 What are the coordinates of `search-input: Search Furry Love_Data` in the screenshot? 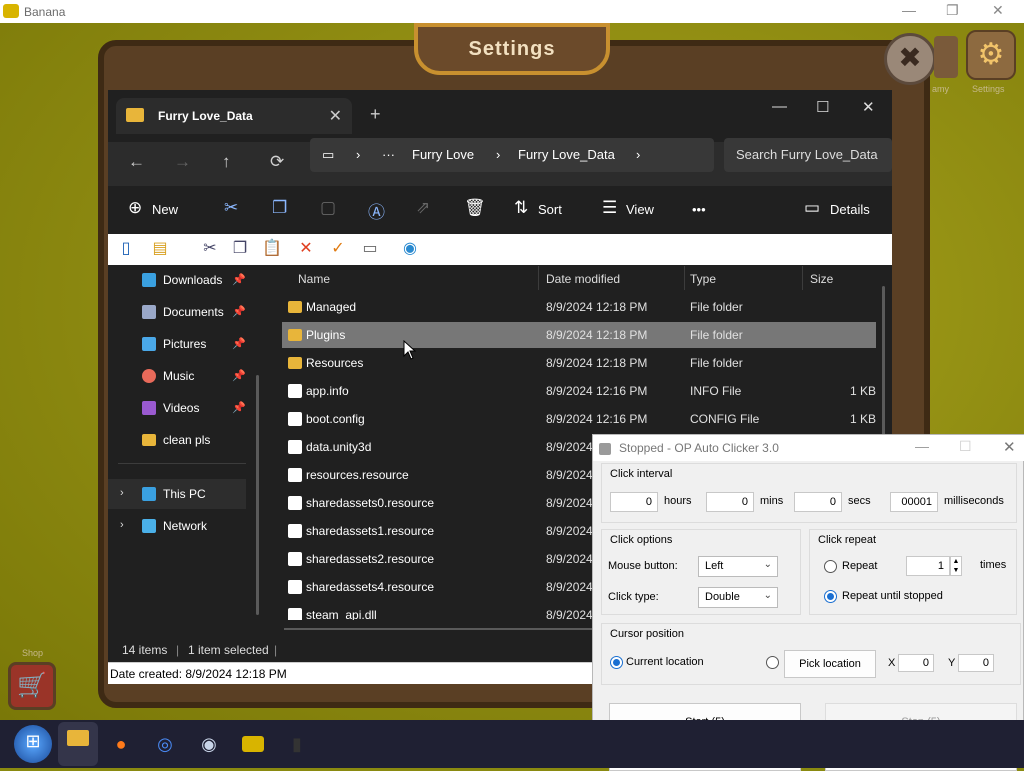 It's located at (808, 155).